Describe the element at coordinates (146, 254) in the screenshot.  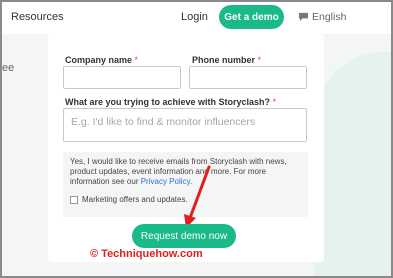
I see `watermark-text: © Techniquehow.com` at that location.